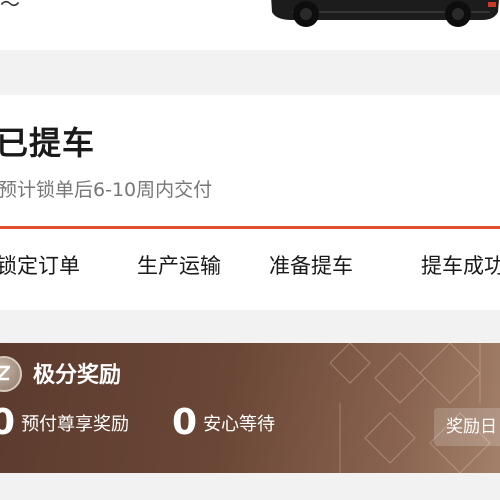 Image resolution: width=500 pixels, height=500 pixels. I want to click on step-pickup-success: 提车成功, so click(460, 266).